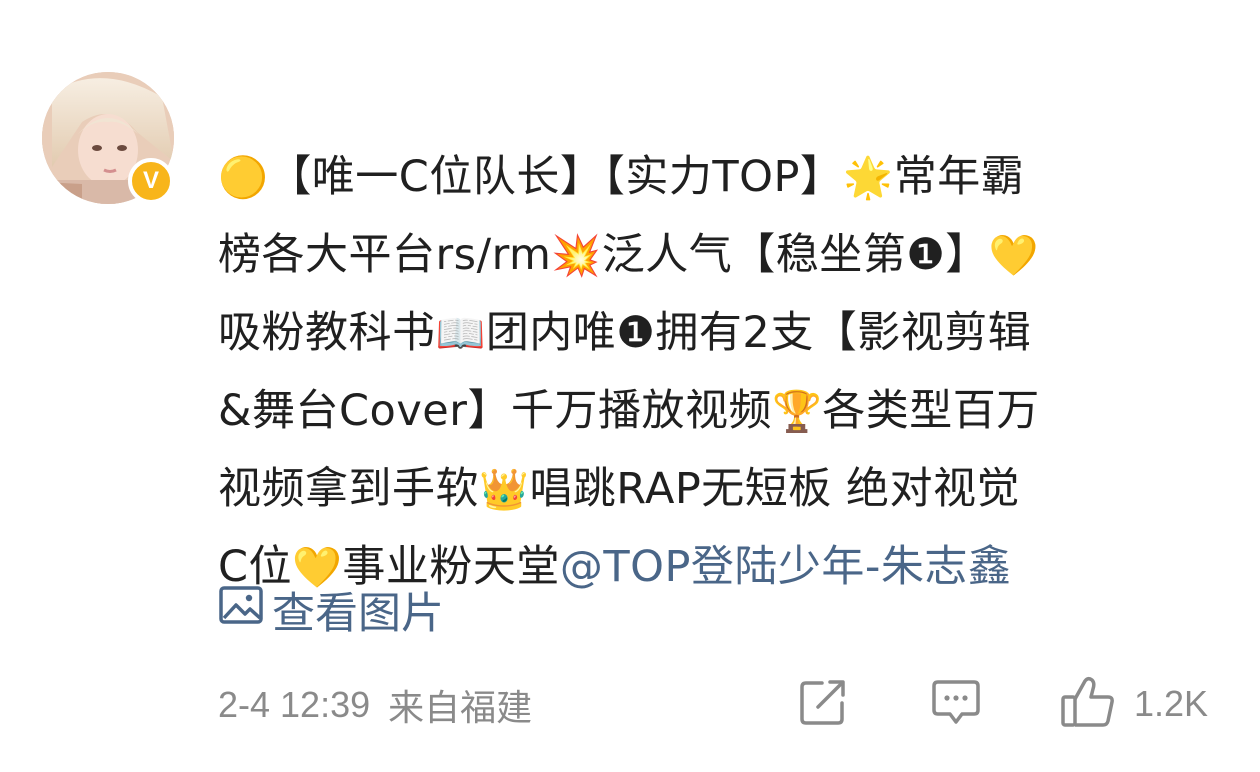 The width and height of the screenshot is (1260, 772). What do you see at coordinates (931, 411) in the screenshot?
I see `post-text: 各类型百万` at bounding box center [931, 411].